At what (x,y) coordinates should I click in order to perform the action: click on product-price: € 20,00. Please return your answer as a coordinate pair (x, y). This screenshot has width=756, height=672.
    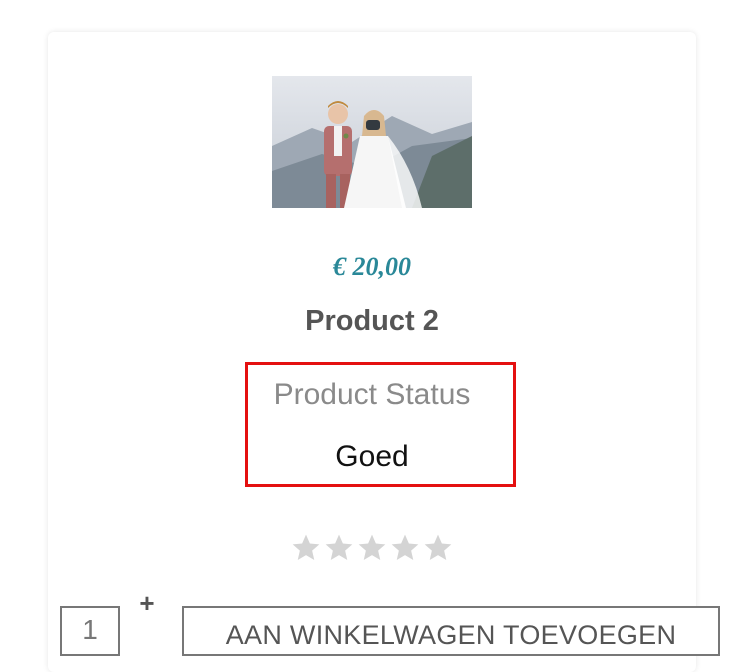
    Looking at the image, I should click on (372, 266).